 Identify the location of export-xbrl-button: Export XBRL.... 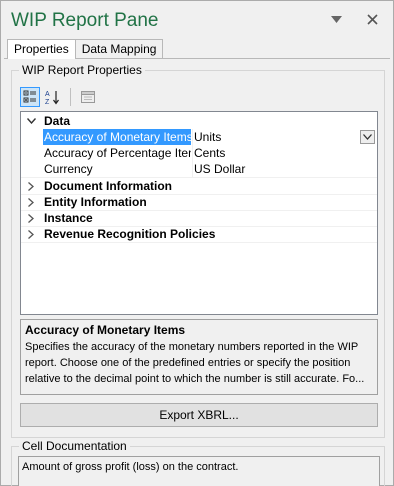
(199, 415).